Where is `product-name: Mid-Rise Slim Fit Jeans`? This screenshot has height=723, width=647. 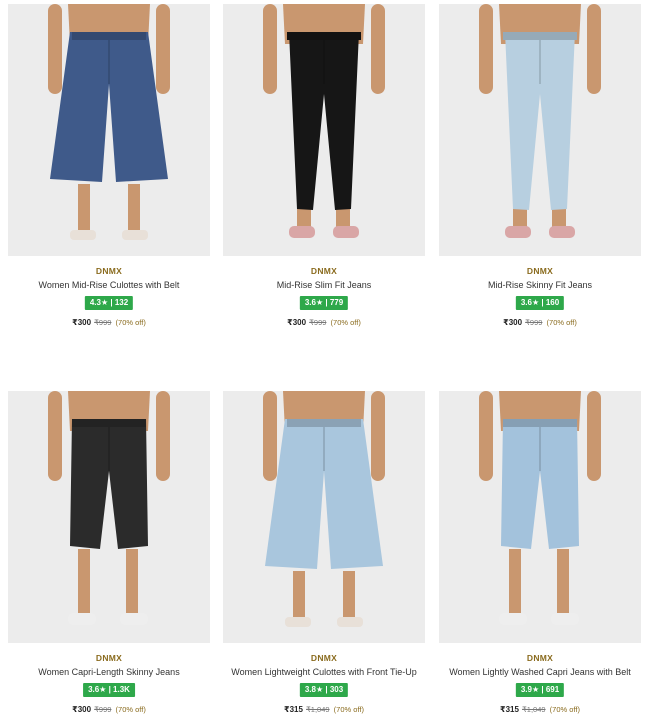
product-name: Mid-Rise Slim Fit Jeans is located at coordinates (324, 285).